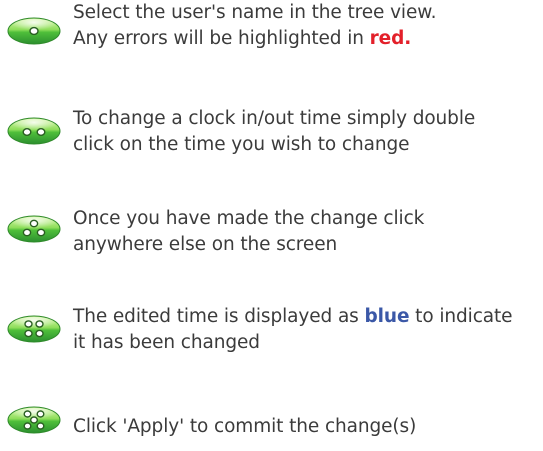 The width and height of the screenshot is (543, 451). What do you see at coordinates (34, 329) in the screenshot?
I see `green-oval-four-dots-icon` at bounding box center [34, 329].